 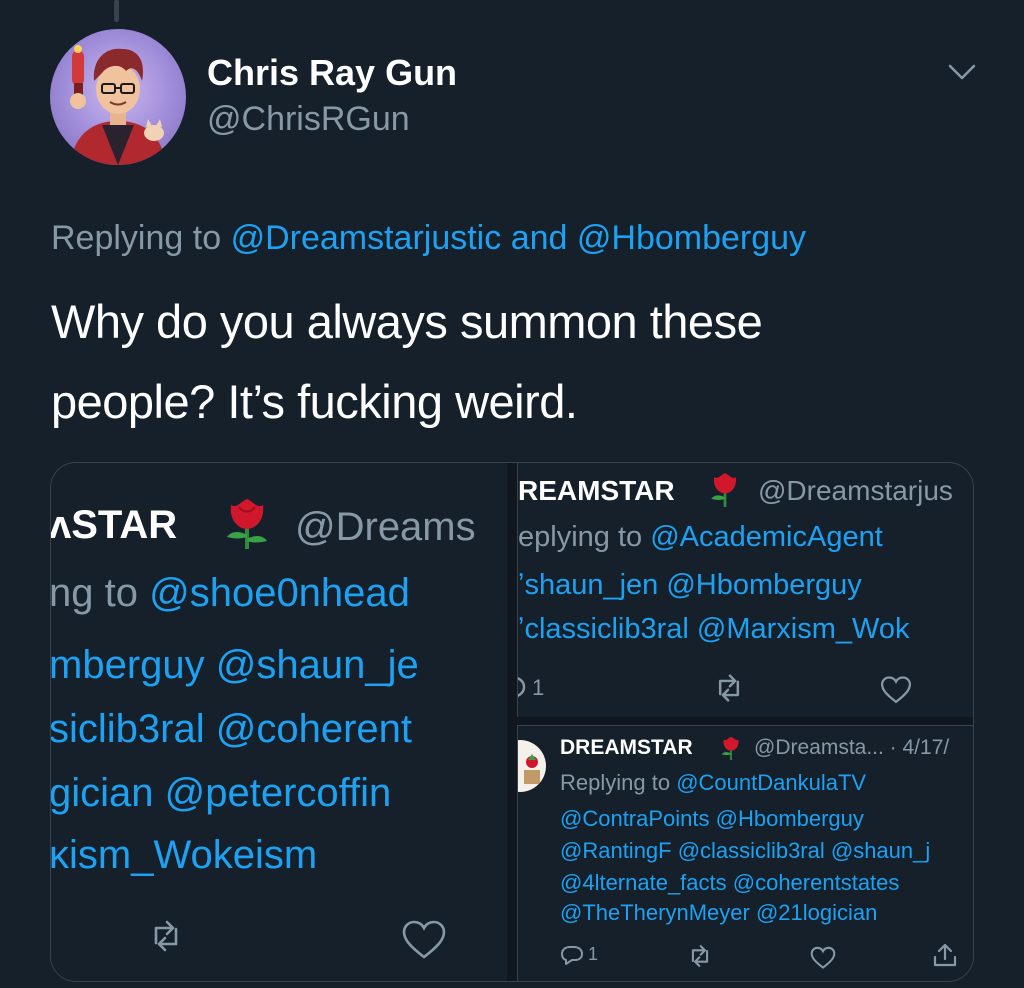 I want to click on replying-prefix: Replying to, so click(x=136, y=238).